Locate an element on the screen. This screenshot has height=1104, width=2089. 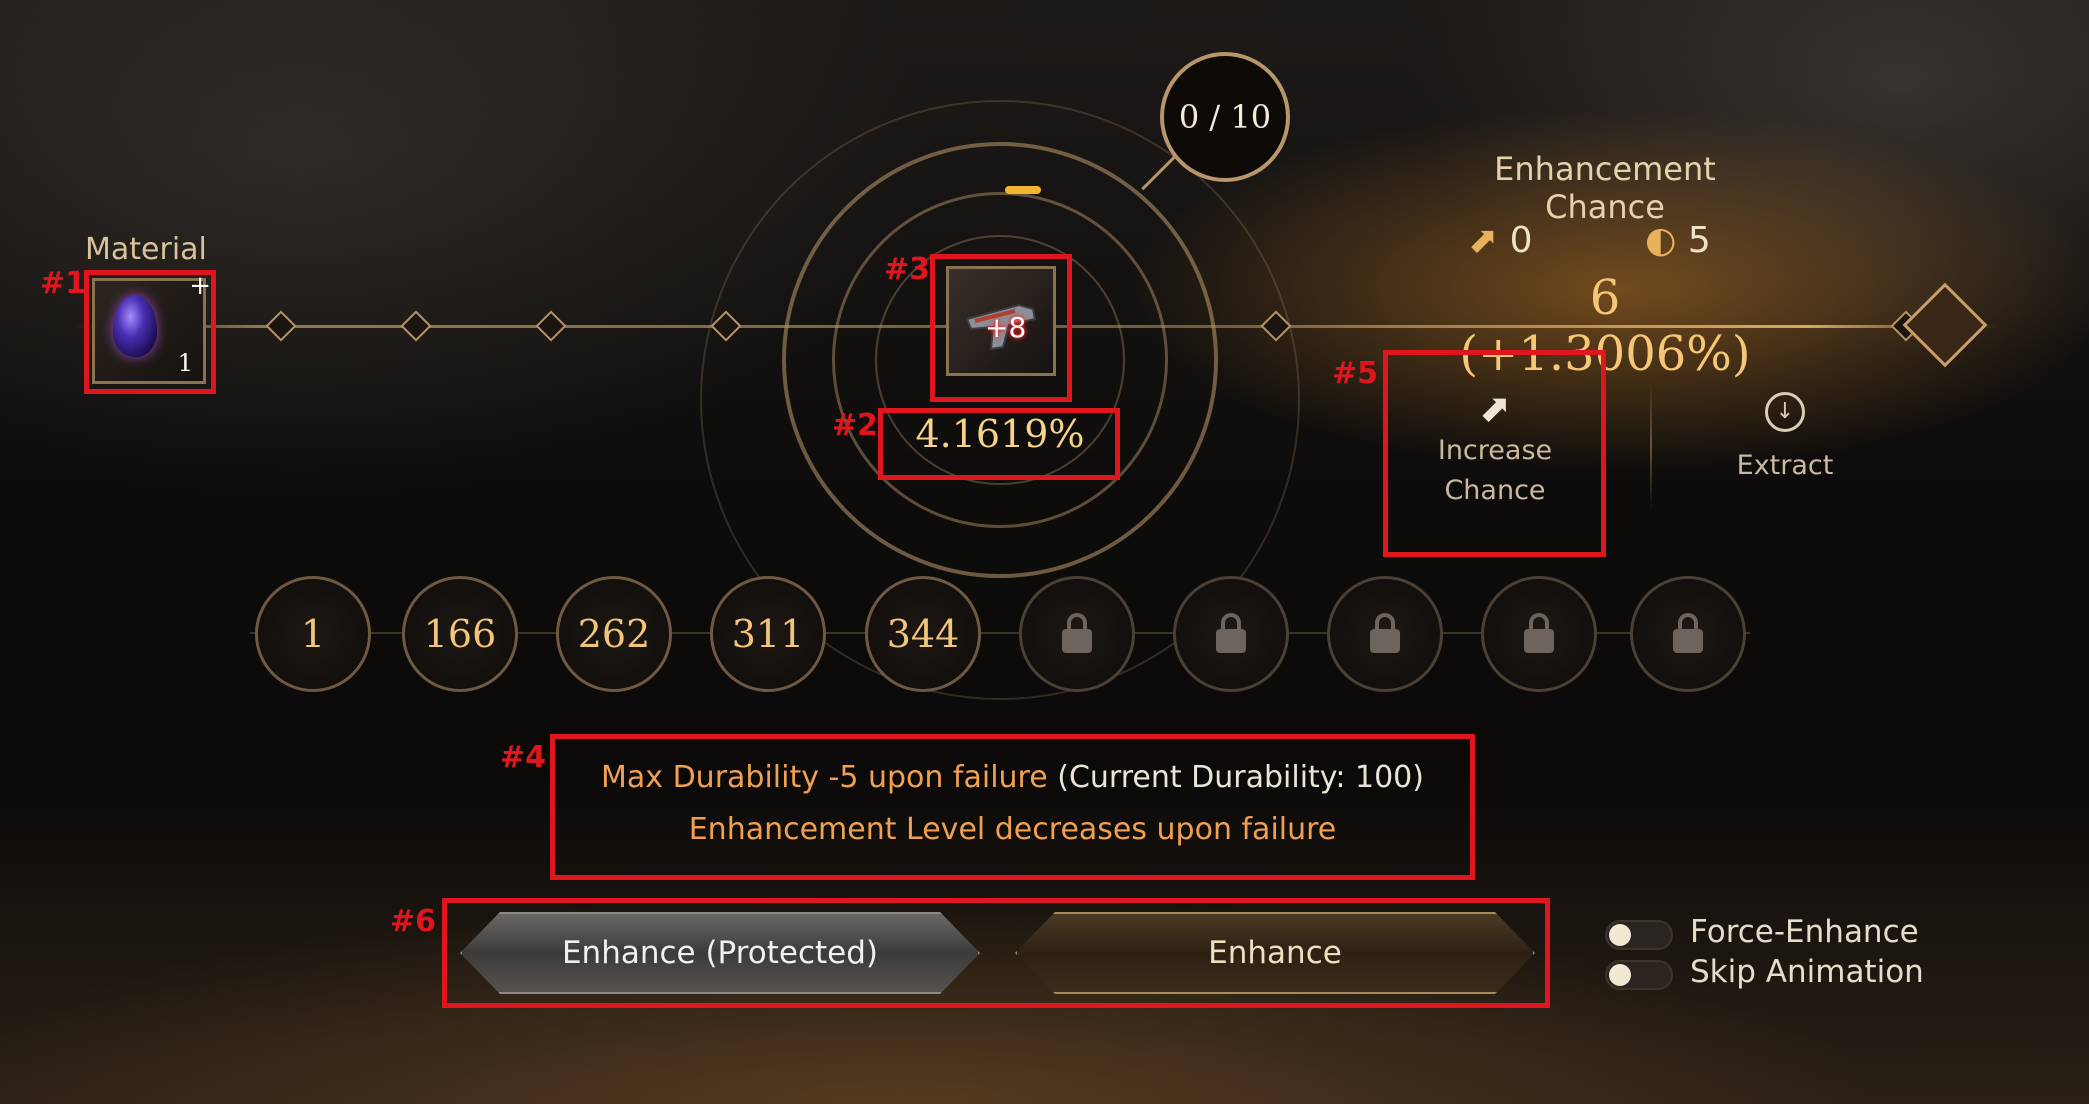
skip-animation-toggle is located at coordinates (1639, 975).